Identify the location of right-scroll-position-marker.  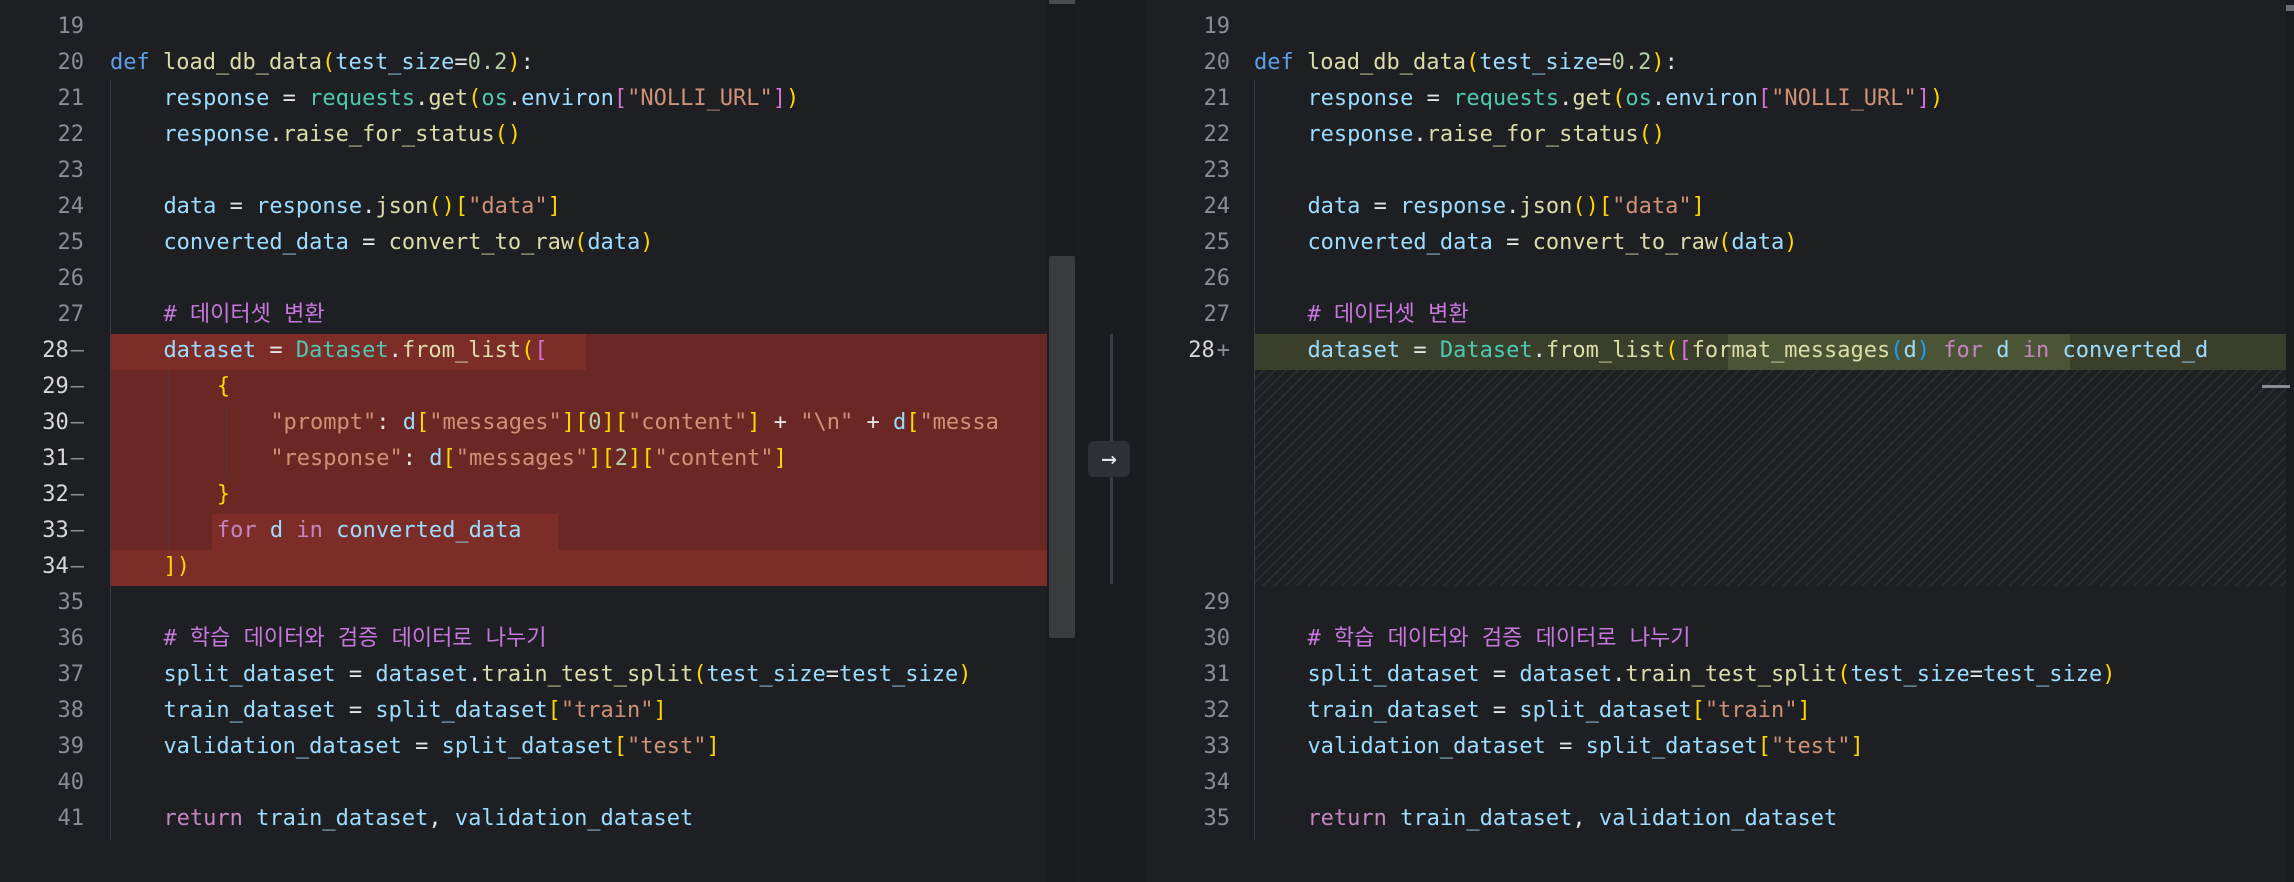
(2276, 386).